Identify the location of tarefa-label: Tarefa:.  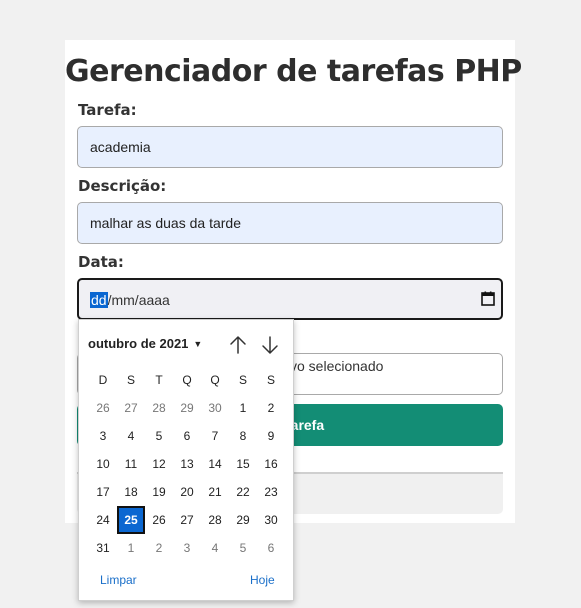
(107, 110).